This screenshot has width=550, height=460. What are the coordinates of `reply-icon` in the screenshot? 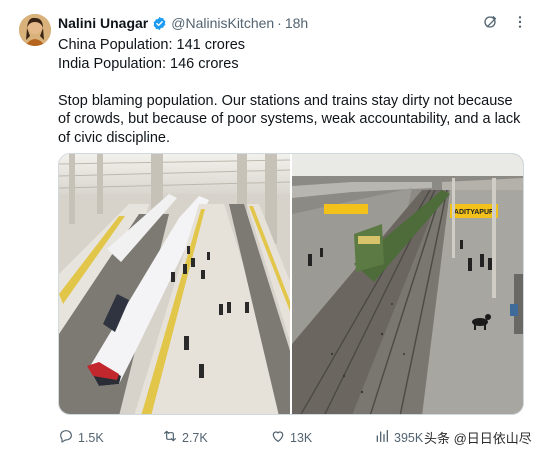 It's located at (66, 437).